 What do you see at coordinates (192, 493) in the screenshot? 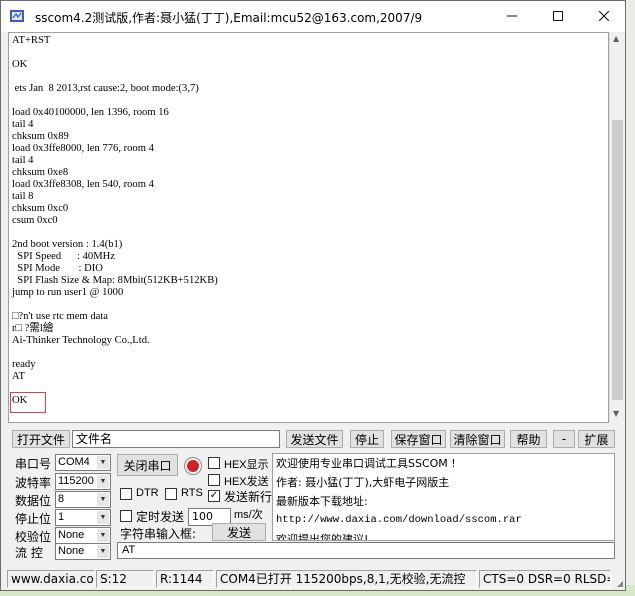
I see `rts-label: RTS` at bounding box center [192, 493].